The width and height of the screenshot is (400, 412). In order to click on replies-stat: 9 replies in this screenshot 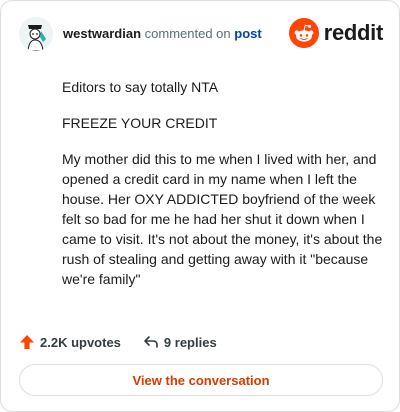, I will do `click(180, 342)`.